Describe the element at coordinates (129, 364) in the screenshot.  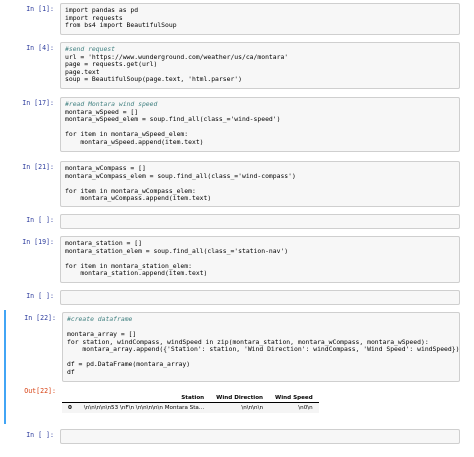
I see `code-line: df = pd.DataFrame(montara_array)` at that location.